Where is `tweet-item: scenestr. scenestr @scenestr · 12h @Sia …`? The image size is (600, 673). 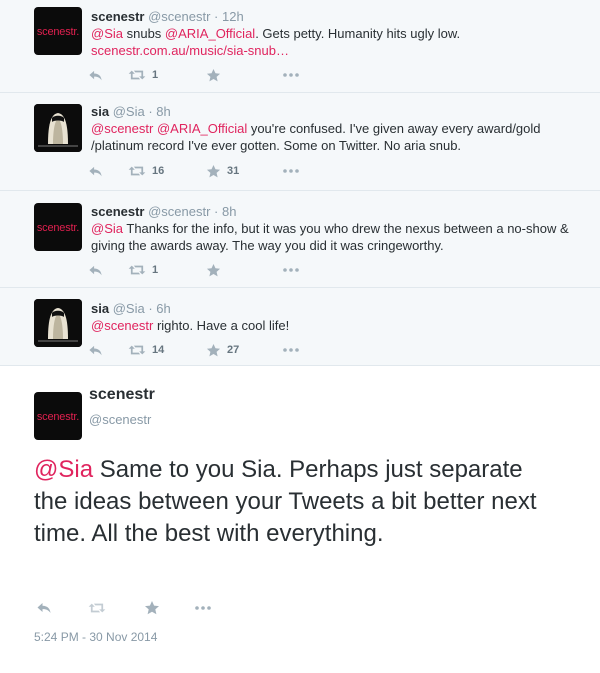 tweet-item: scenestr. scenestr @scenestr · 12h @Sia … is located at coordinates (300, 46).